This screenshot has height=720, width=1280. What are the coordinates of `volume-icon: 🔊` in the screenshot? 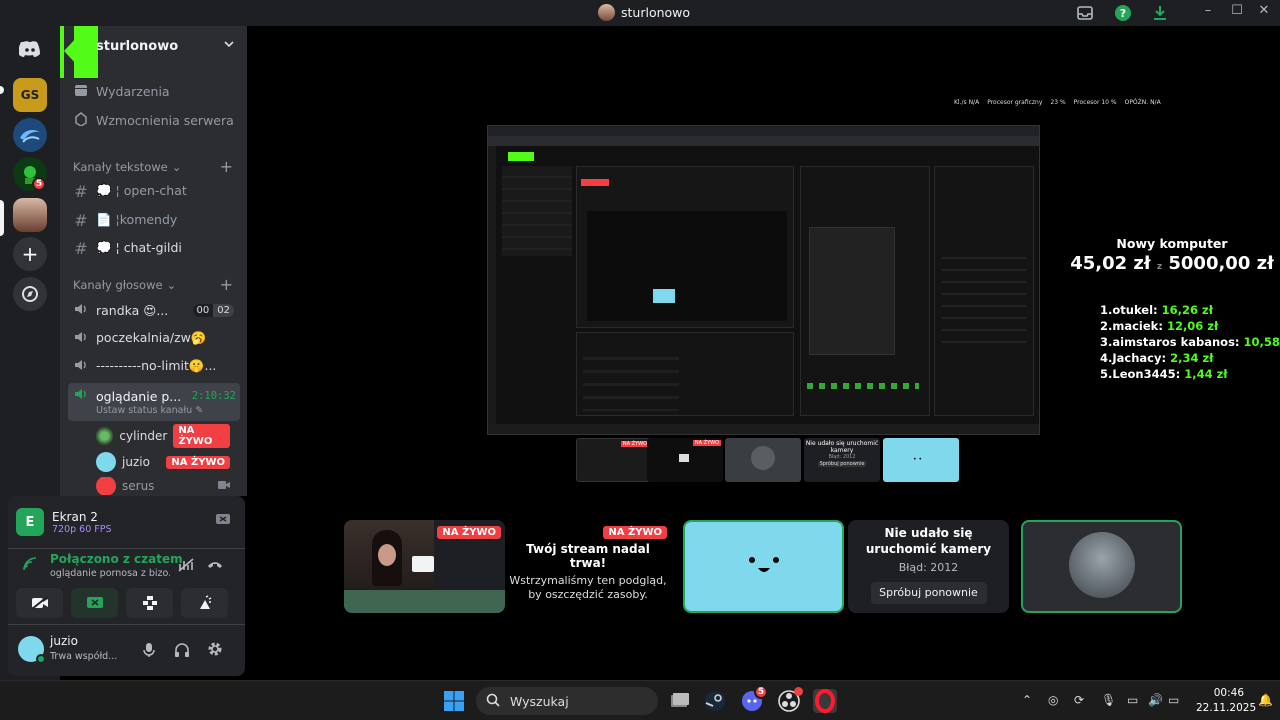 It's located at (1155, 700).